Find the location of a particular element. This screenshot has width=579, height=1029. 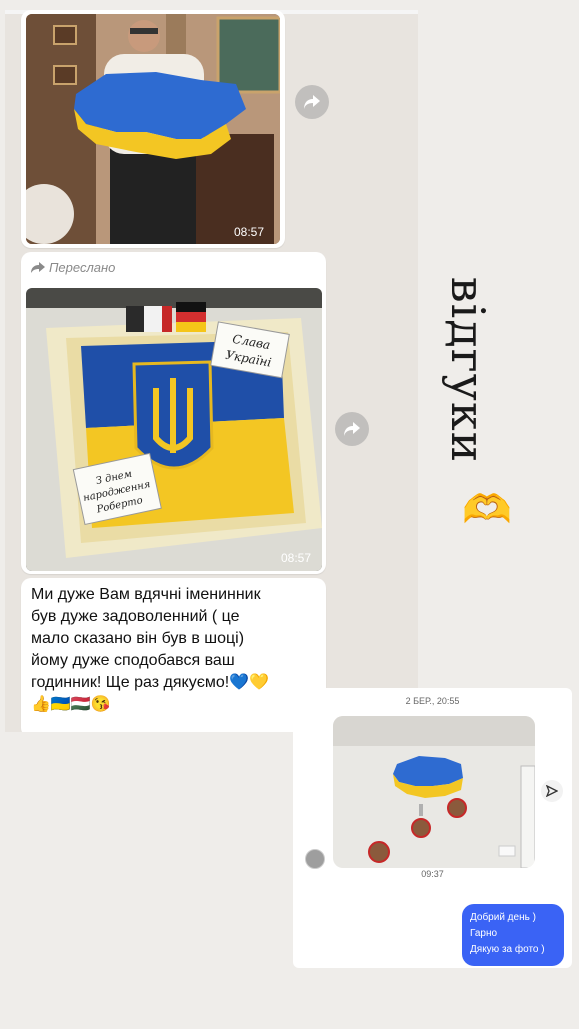

title-text: відгуки is located at coordinates (468, 370).